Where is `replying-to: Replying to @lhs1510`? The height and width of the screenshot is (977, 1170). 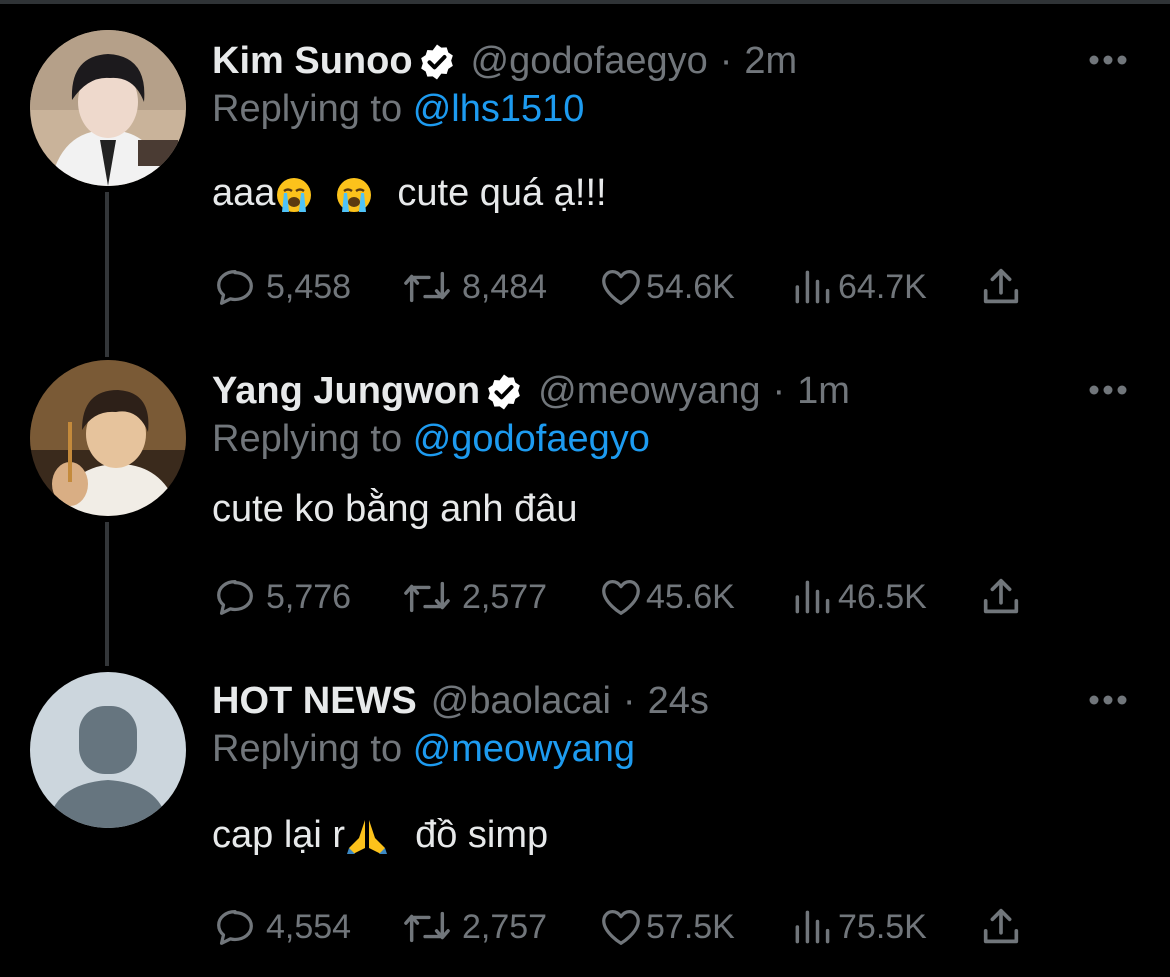
replying-to: Replying to @lhs1510 is located at coordinates (398, 109).